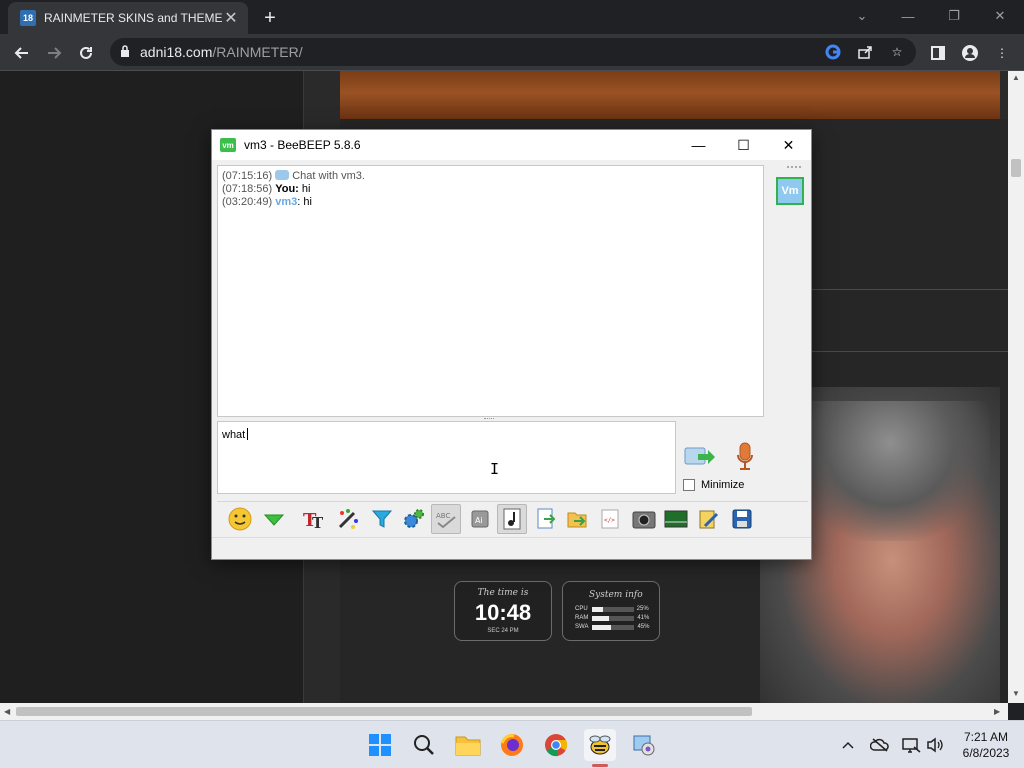 This screenshot has height=768, width=1024. I want to click on export-document-icon, so click(546, 518).